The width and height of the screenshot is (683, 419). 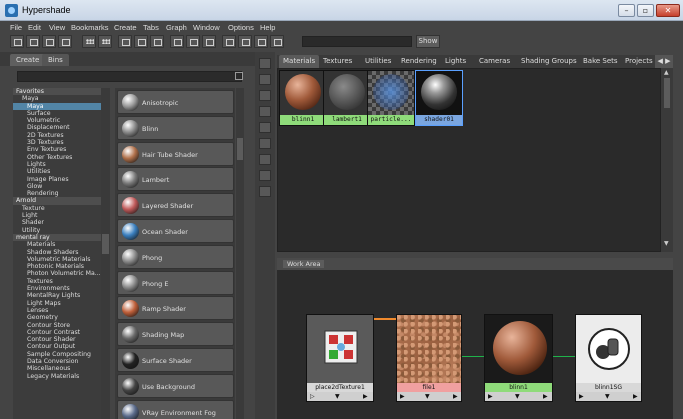 What do you see at coordinates (61, 142) in the screenshot?
I see `tree-item-3d-textures: 3D Textures` at bounding box center [61, 142].